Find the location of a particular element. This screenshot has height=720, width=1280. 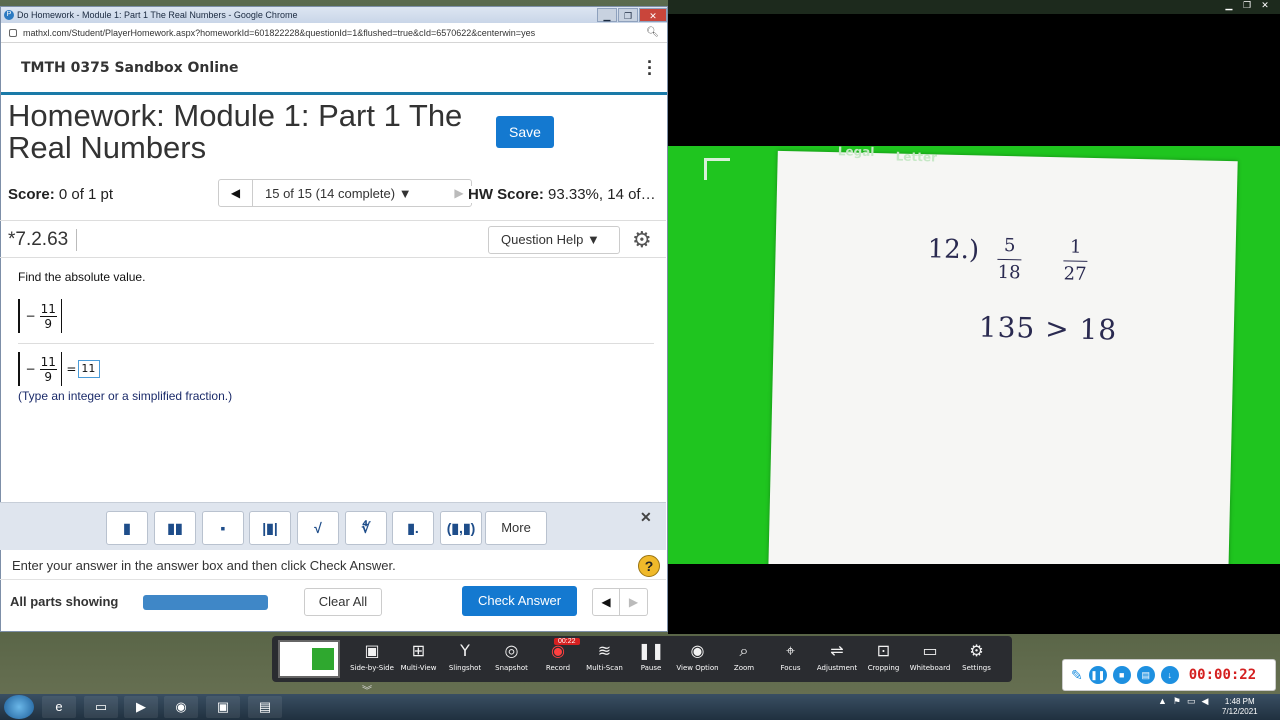

question-select: 15 of 15 (14 complete) ▼ is located at coordinates (332, 193).